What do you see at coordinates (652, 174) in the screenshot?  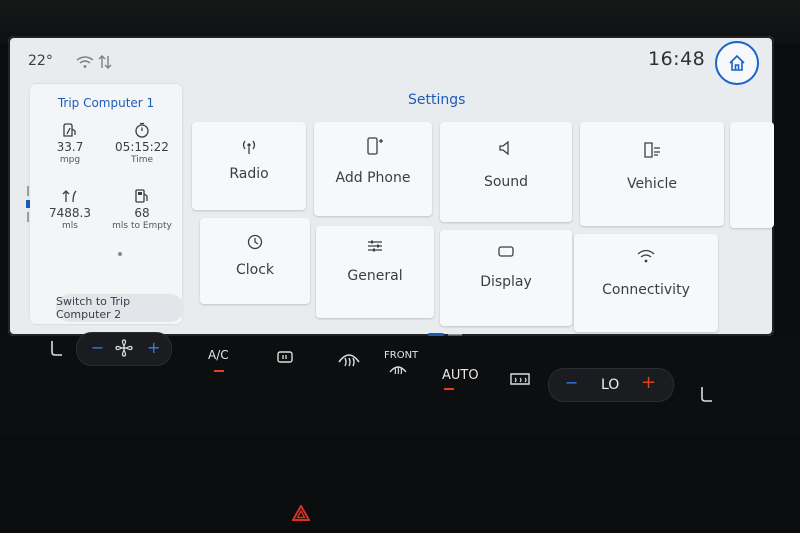 I see `tile-vehicle: Vehicle` at bounding box center [652, 174].